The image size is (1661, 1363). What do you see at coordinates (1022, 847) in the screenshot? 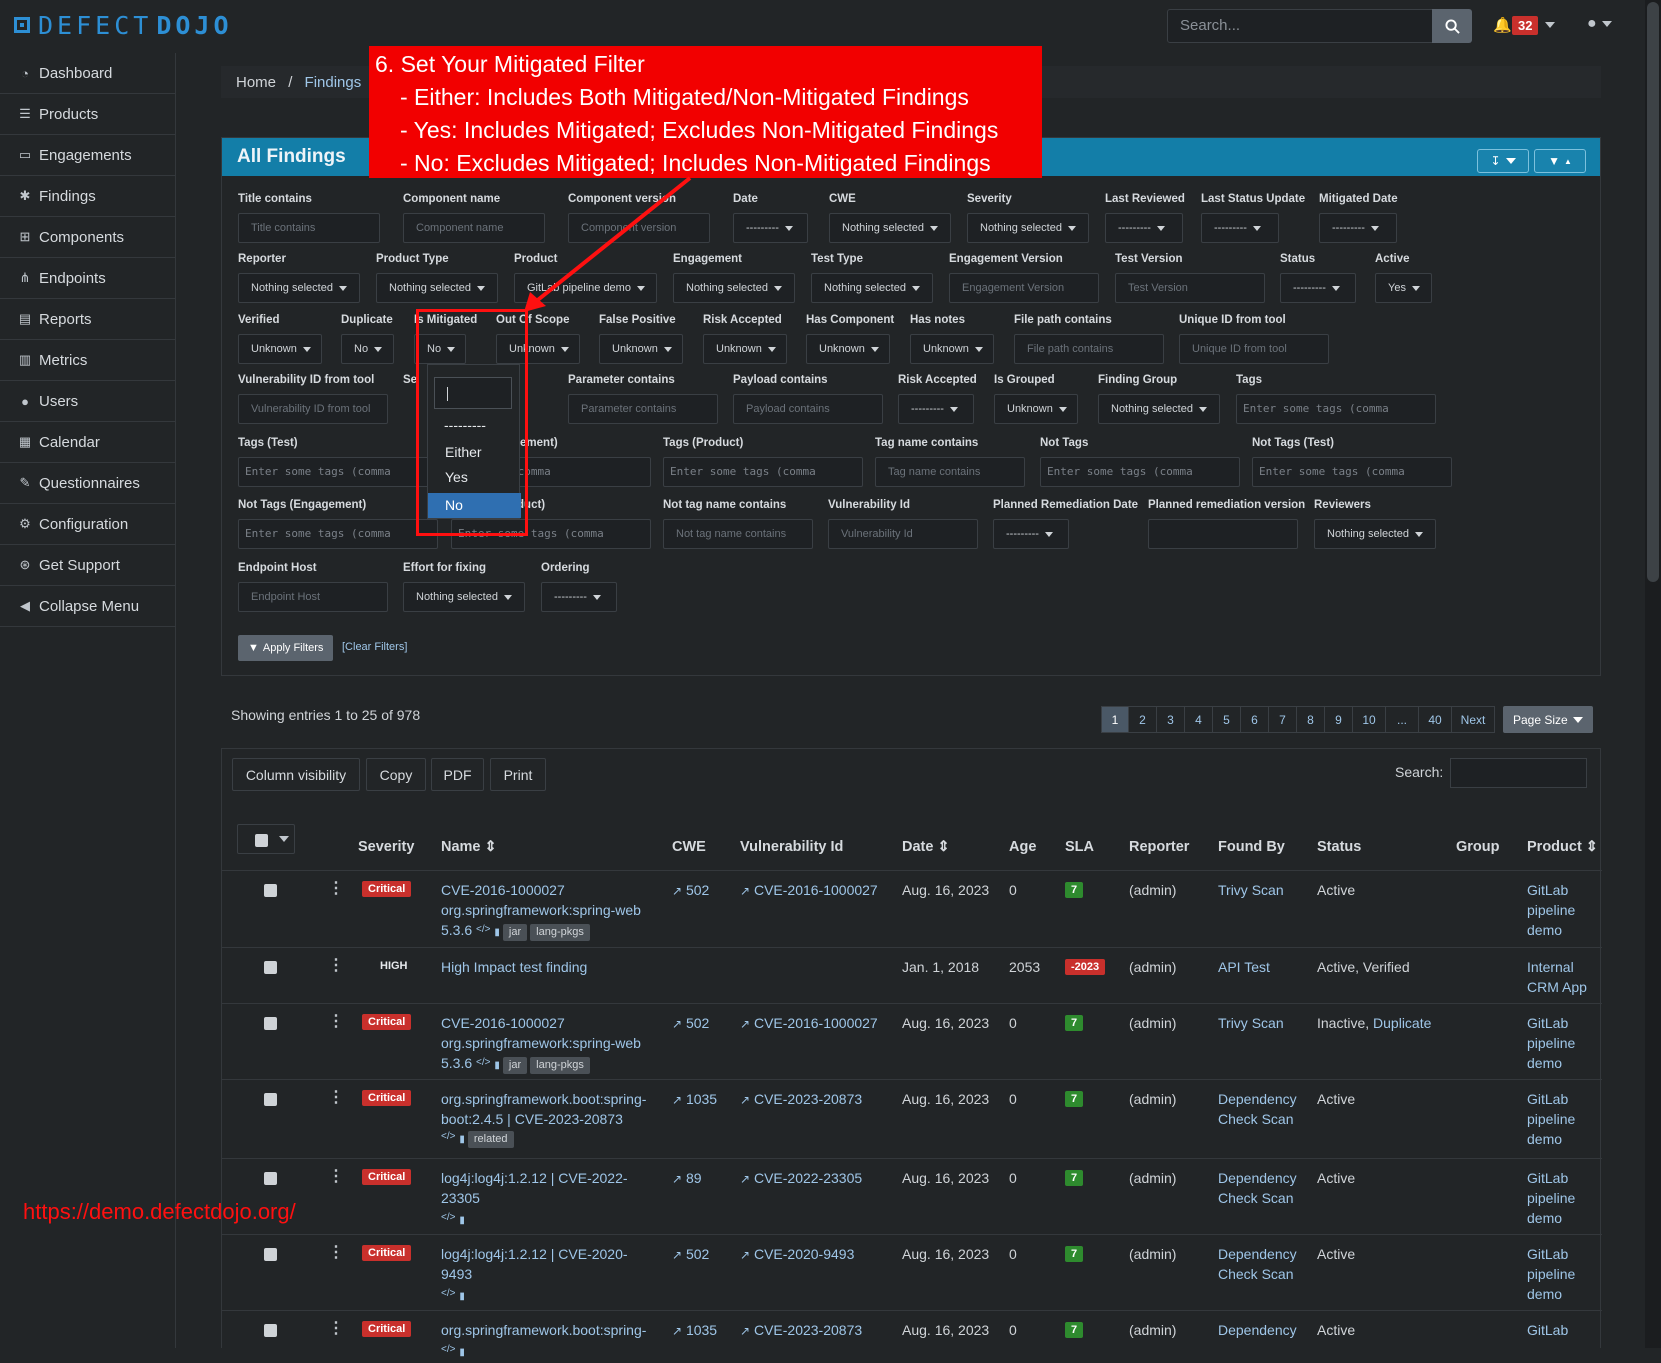
I see `header-age: Age` at bounding box center [1022, 847].